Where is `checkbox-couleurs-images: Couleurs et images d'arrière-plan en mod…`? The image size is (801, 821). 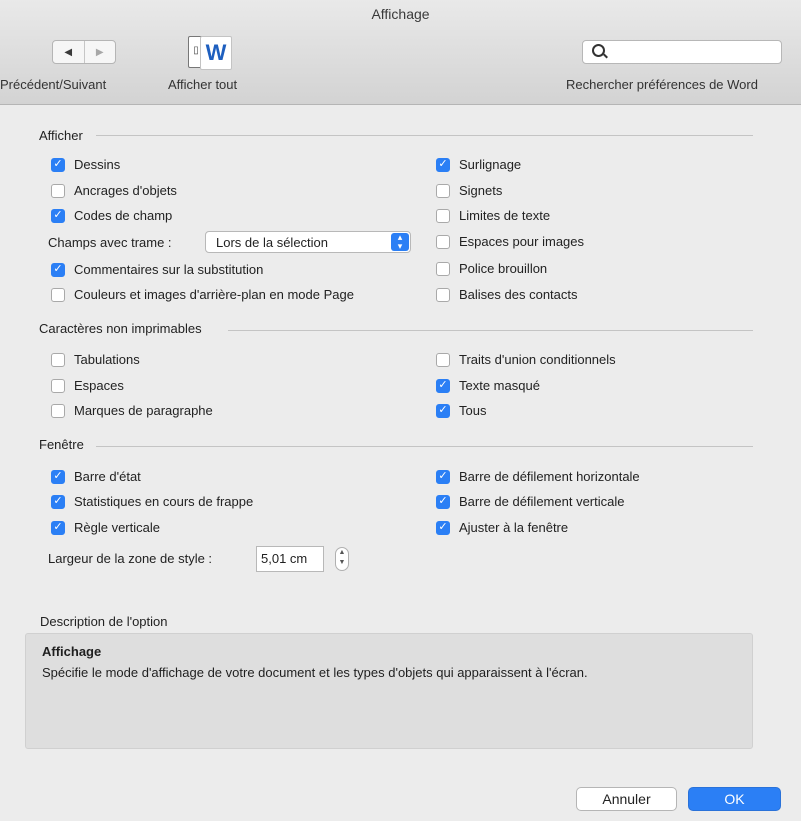
checkbox-couleurs-images: Couleurs et images d'arrière-plan en mod… is located at coordinates (202, 294).